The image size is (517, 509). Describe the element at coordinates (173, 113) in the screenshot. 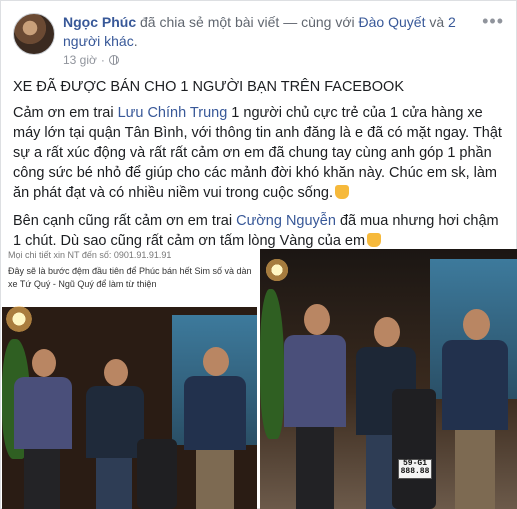

I see `mention-luu-chinh-trung: Lưu Chính Trung` at that location.